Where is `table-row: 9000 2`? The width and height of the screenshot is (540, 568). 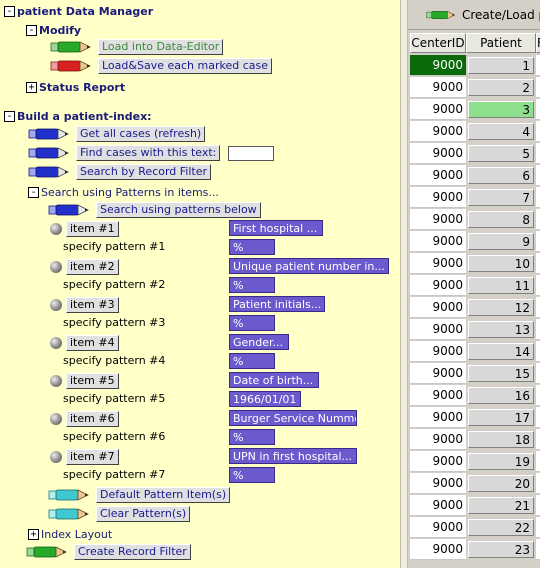
table-row: 9000 2 is located at coordinates (475, 88).